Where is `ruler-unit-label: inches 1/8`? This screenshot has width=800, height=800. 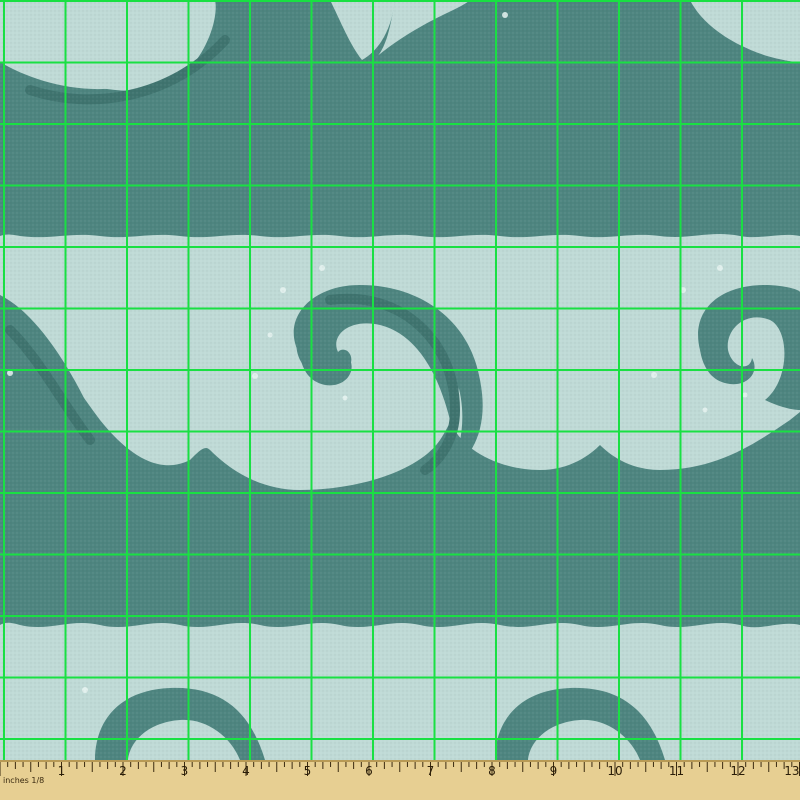
ruler-unit-label: inches 1/8 is located at coordinates (23, 780).